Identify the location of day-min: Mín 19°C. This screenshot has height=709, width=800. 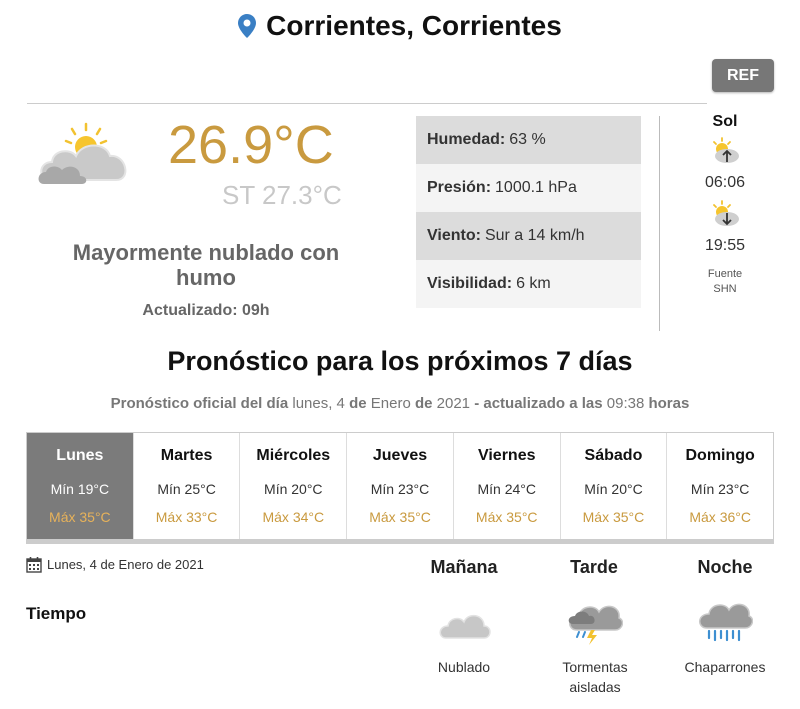
(80, 489).